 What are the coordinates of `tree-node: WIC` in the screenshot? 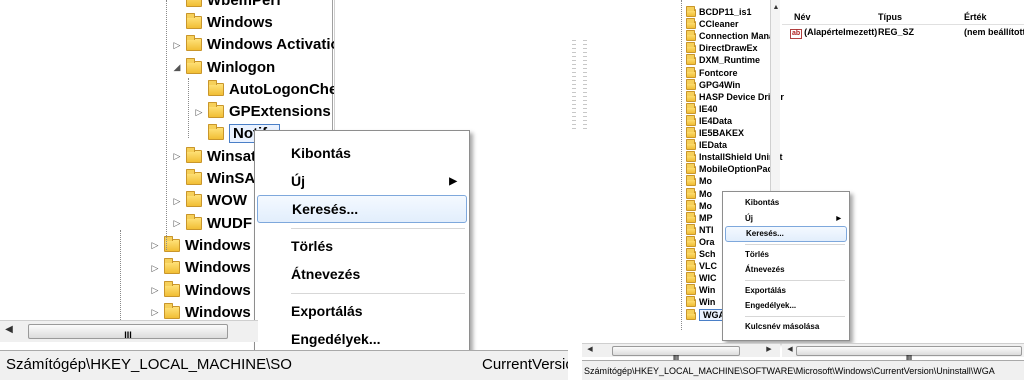 It's located at (697, 278).